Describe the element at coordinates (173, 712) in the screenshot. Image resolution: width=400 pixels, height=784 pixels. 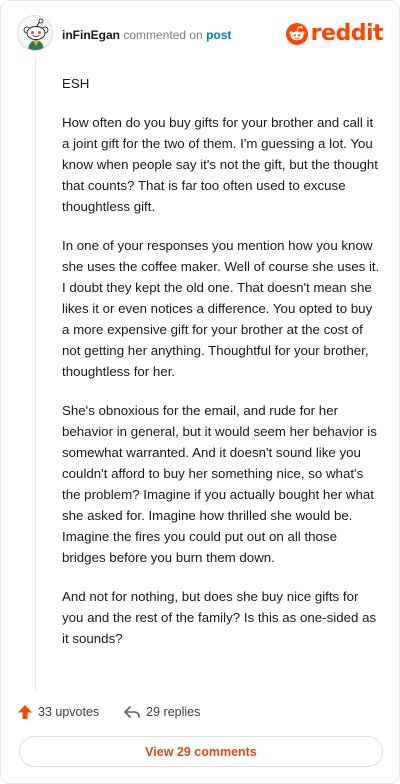
I see `reply-count: 29 replies` at that location.